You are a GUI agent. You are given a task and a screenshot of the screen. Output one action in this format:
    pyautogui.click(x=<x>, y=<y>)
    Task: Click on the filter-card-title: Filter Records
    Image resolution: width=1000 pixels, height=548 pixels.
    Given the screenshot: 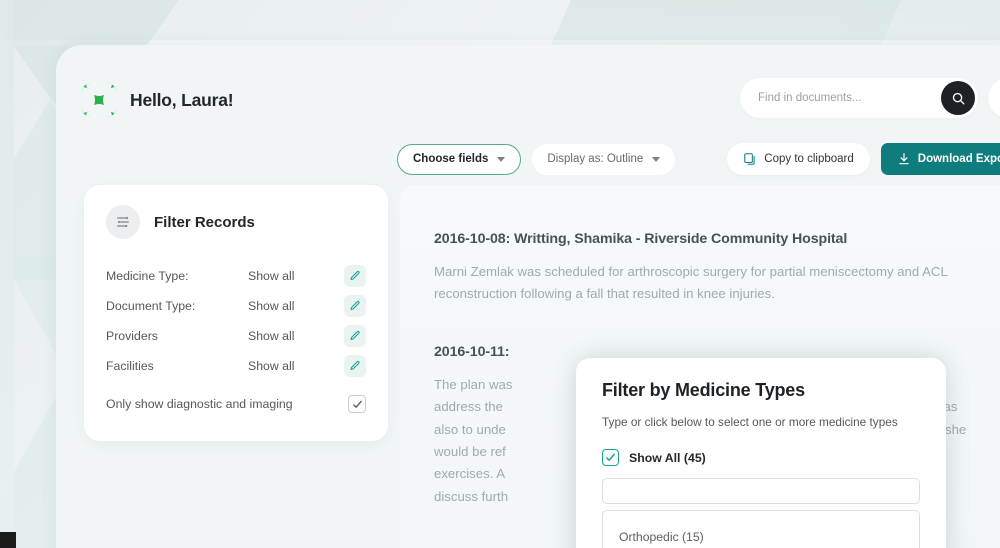 What is the action you would take?
    pyautogui.click(x=204, y=222)
    